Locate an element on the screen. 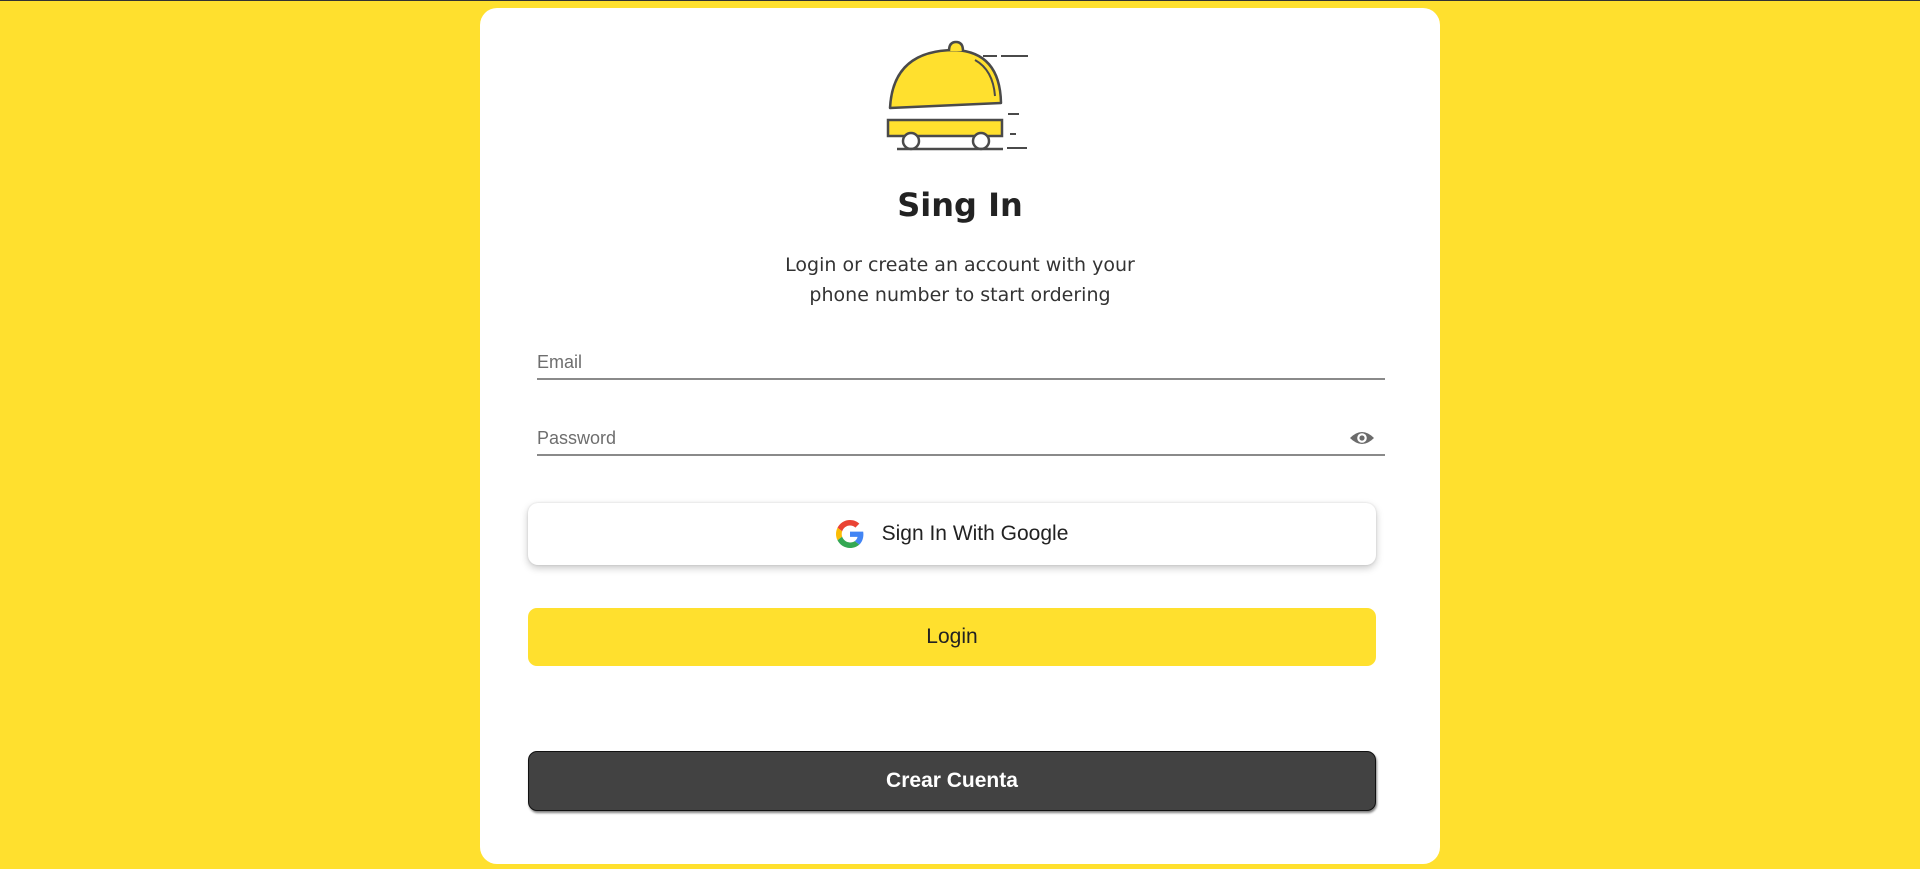  password-field is located at coordinates (961, 440).